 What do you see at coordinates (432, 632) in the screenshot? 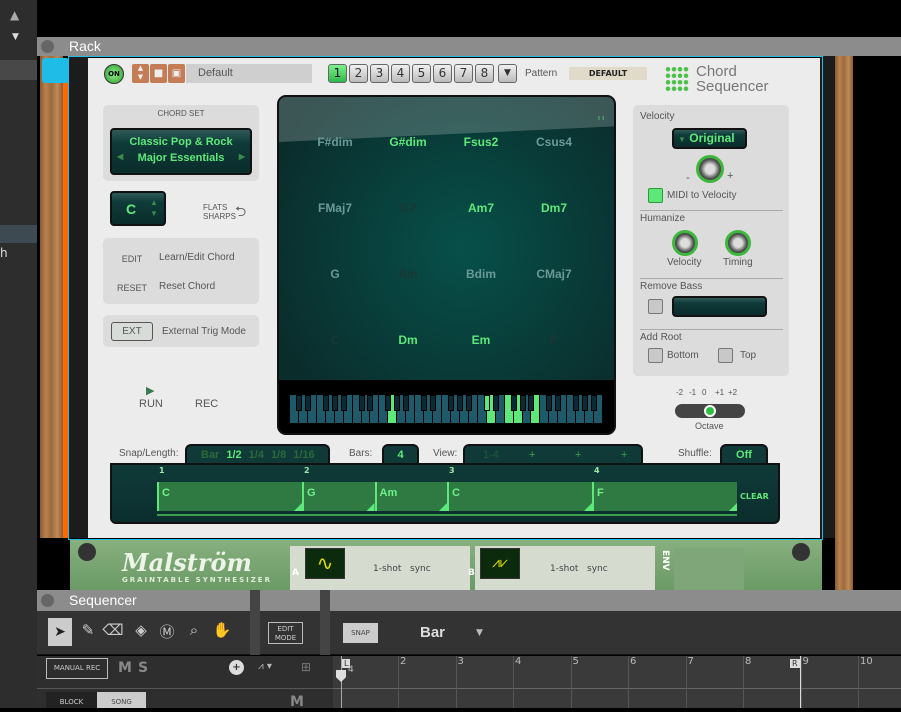
I see `snap-value-dropdown: Bar` at bounding box center [432, 632].